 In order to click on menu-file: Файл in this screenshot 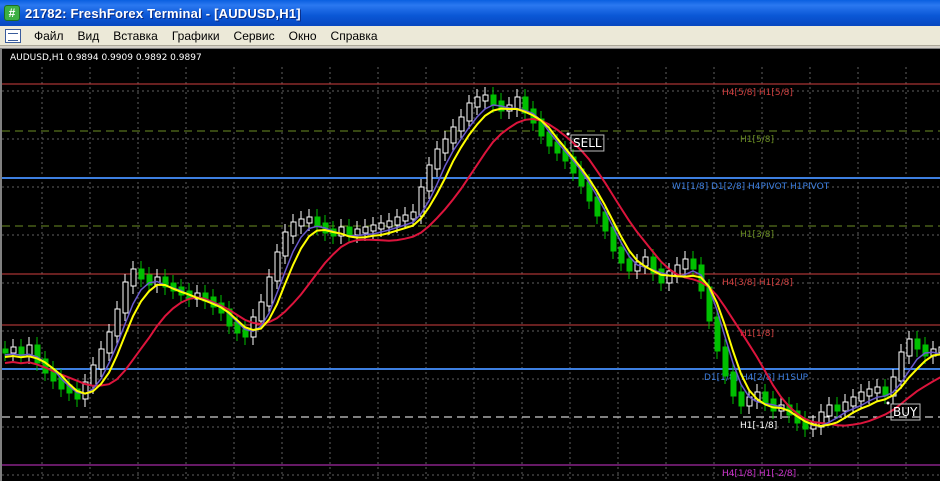, I will do `click(49, 36)`.